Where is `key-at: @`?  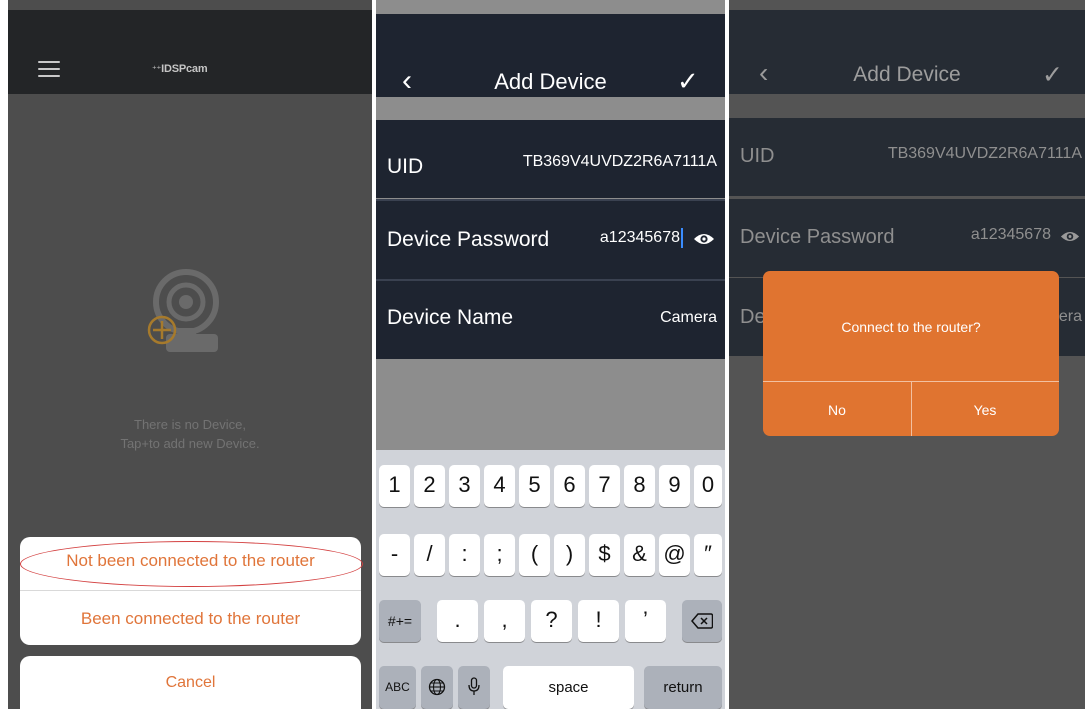 key-at: @ is located at coordinates (674, 555).